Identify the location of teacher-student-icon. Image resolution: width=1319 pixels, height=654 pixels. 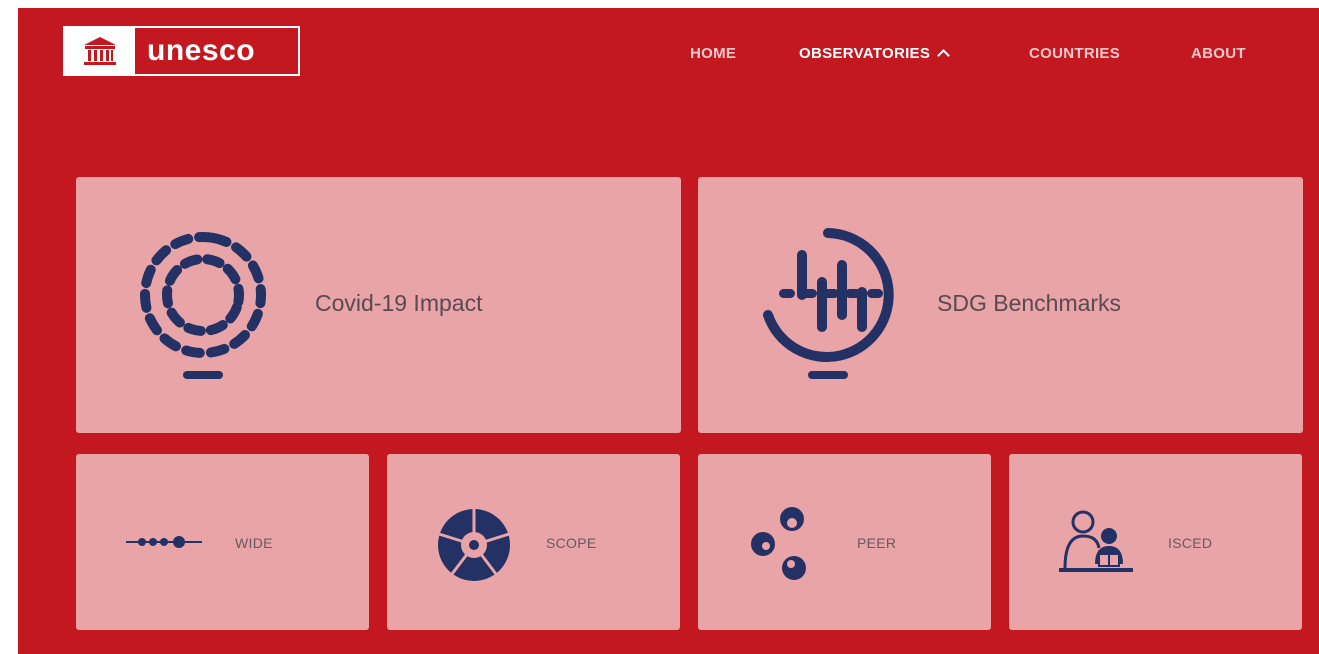
(1096, 541).